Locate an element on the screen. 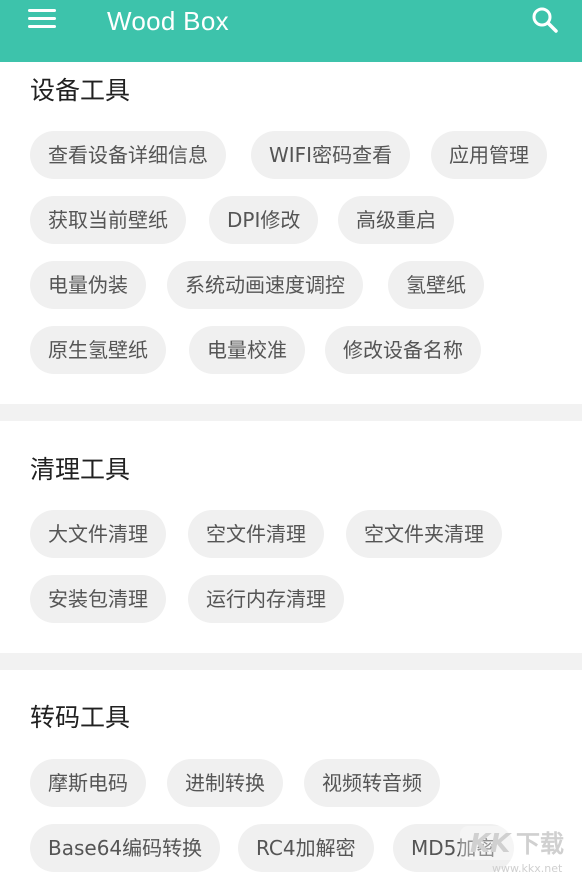 The height and width of the screenshot is (877, 582). section-title-device-tools: 设备工具 is located at coordinates (80, 90).